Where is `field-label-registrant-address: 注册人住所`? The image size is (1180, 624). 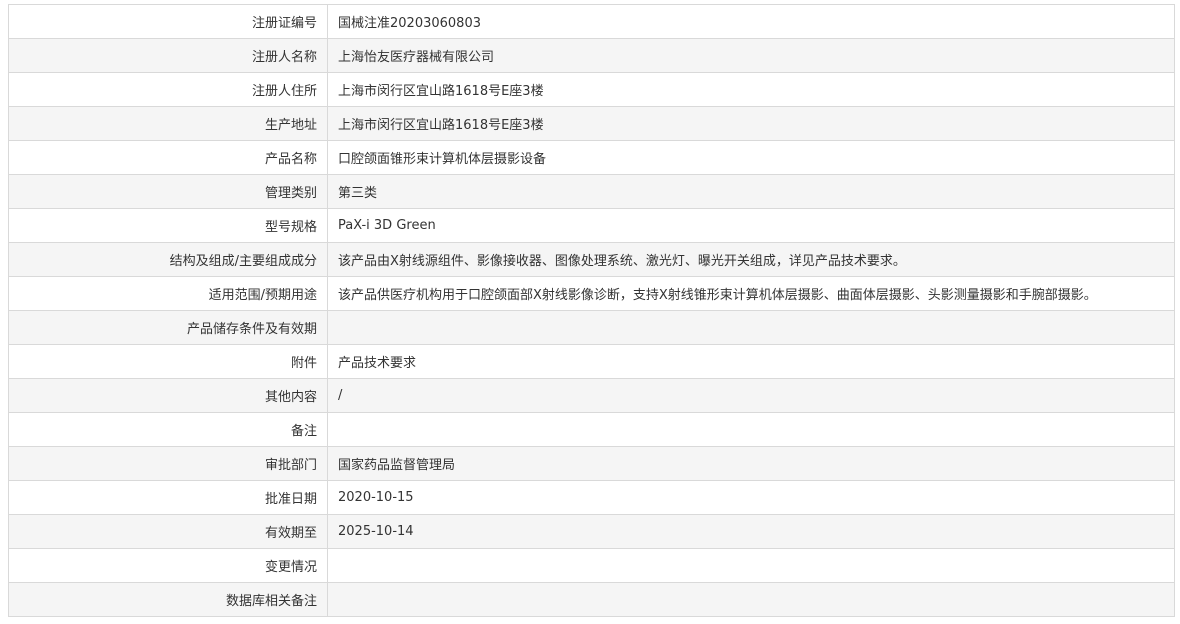
field-label-registrant-address: 注册人住所 is located at coordinates (168, 89).